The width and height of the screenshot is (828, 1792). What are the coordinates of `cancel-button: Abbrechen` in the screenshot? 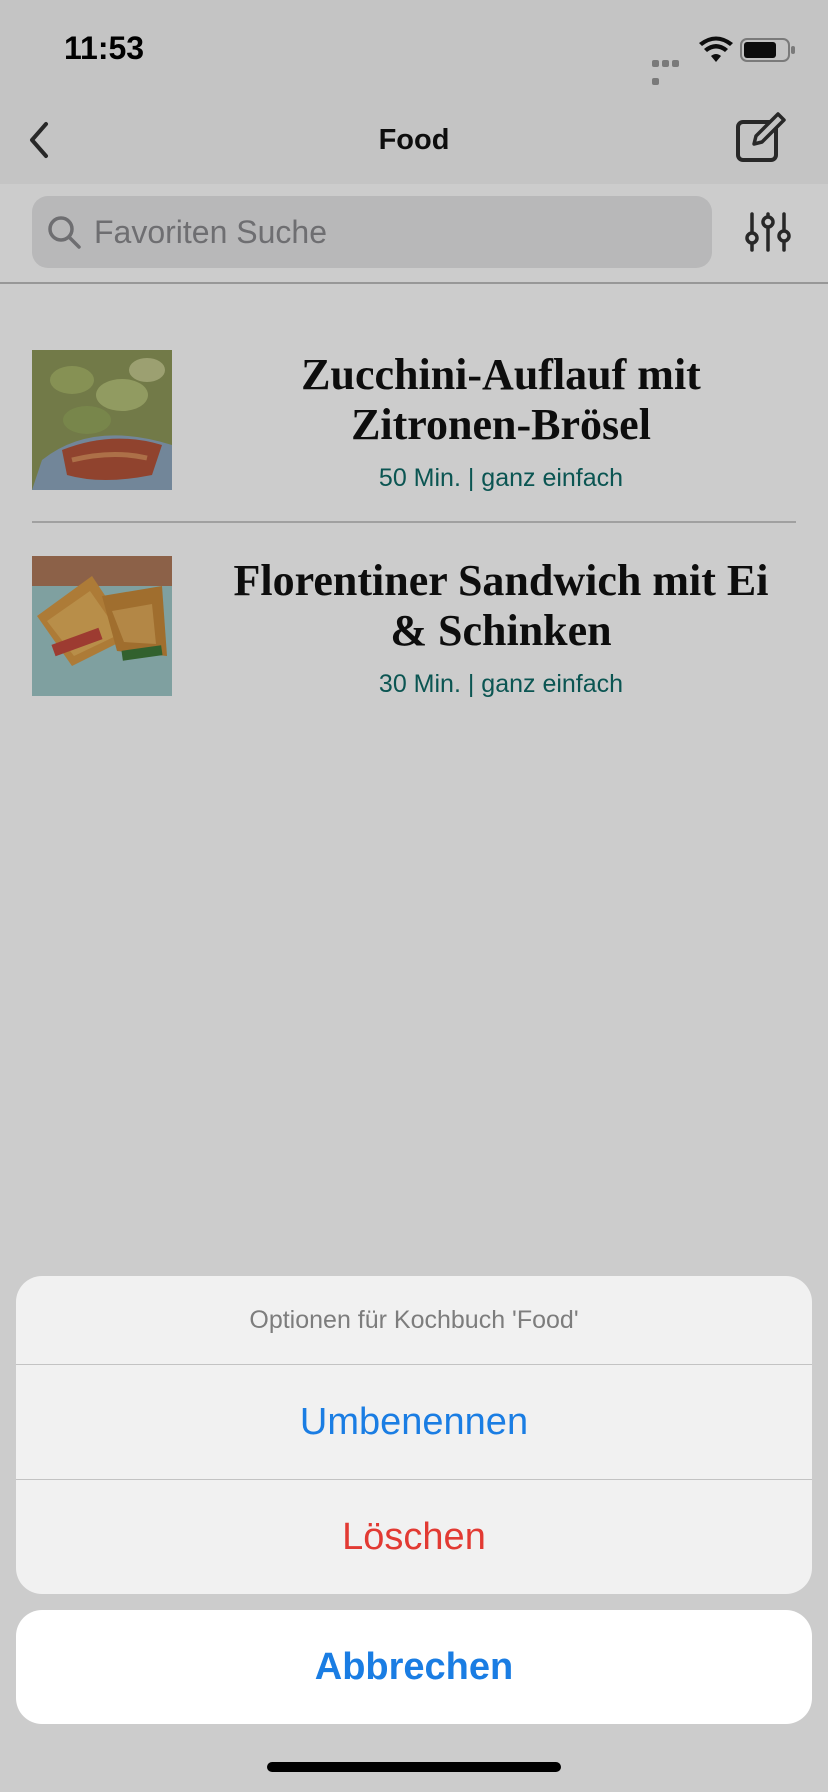 It's located at (414, 1667).